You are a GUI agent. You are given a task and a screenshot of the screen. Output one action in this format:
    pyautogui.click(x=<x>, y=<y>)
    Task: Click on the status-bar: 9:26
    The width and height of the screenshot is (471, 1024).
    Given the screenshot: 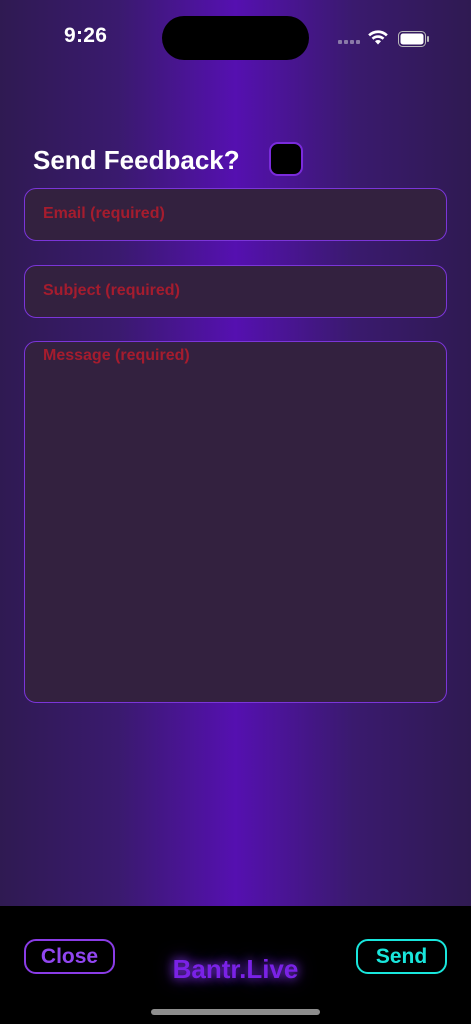 What is the action you would take?
    pyautogui.click(x=235, y=39)
    